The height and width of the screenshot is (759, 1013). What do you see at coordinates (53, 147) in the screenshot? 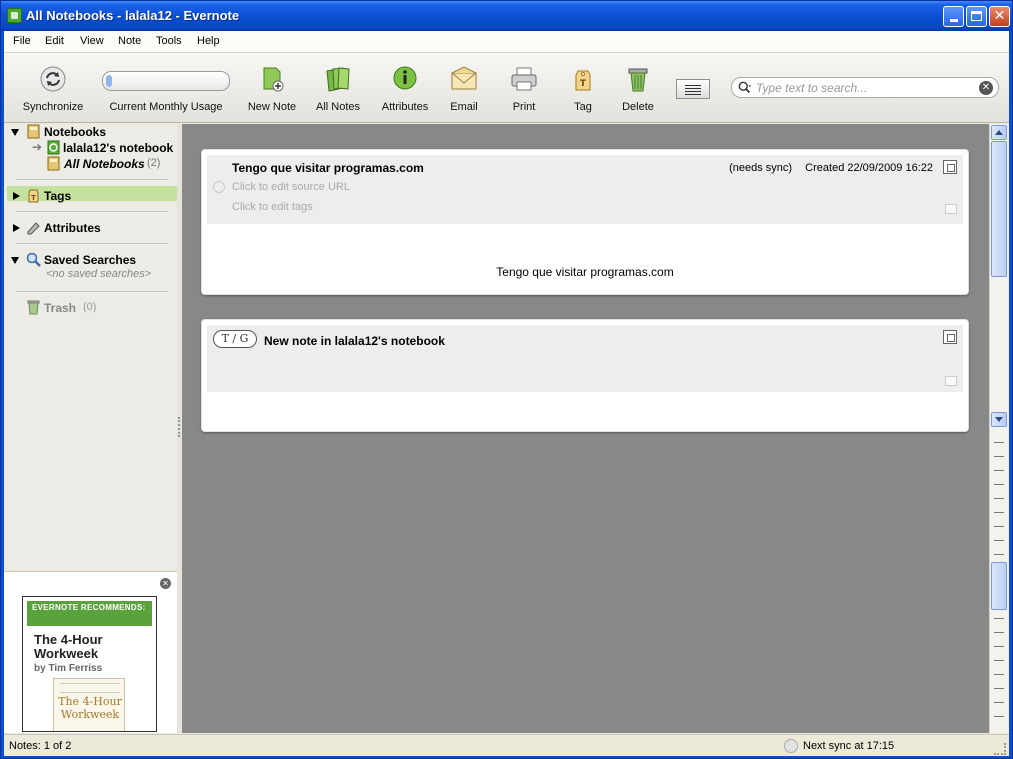
I see `synced-notebook-icon` at bounding box center [53, 147].